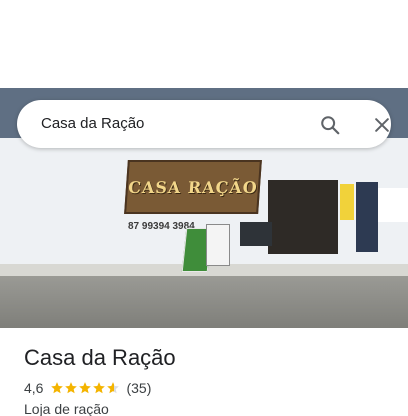  I want to click on photo-poster, so click(347, 202).